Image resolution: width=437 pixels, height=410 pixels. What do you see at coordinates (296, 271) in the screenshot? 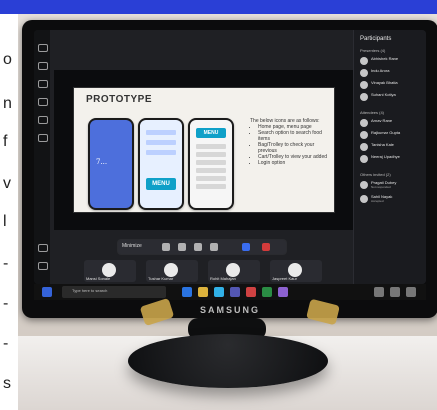
I see `participant-tile: Jaspreet Kaur` at bounding box center [296, 271].